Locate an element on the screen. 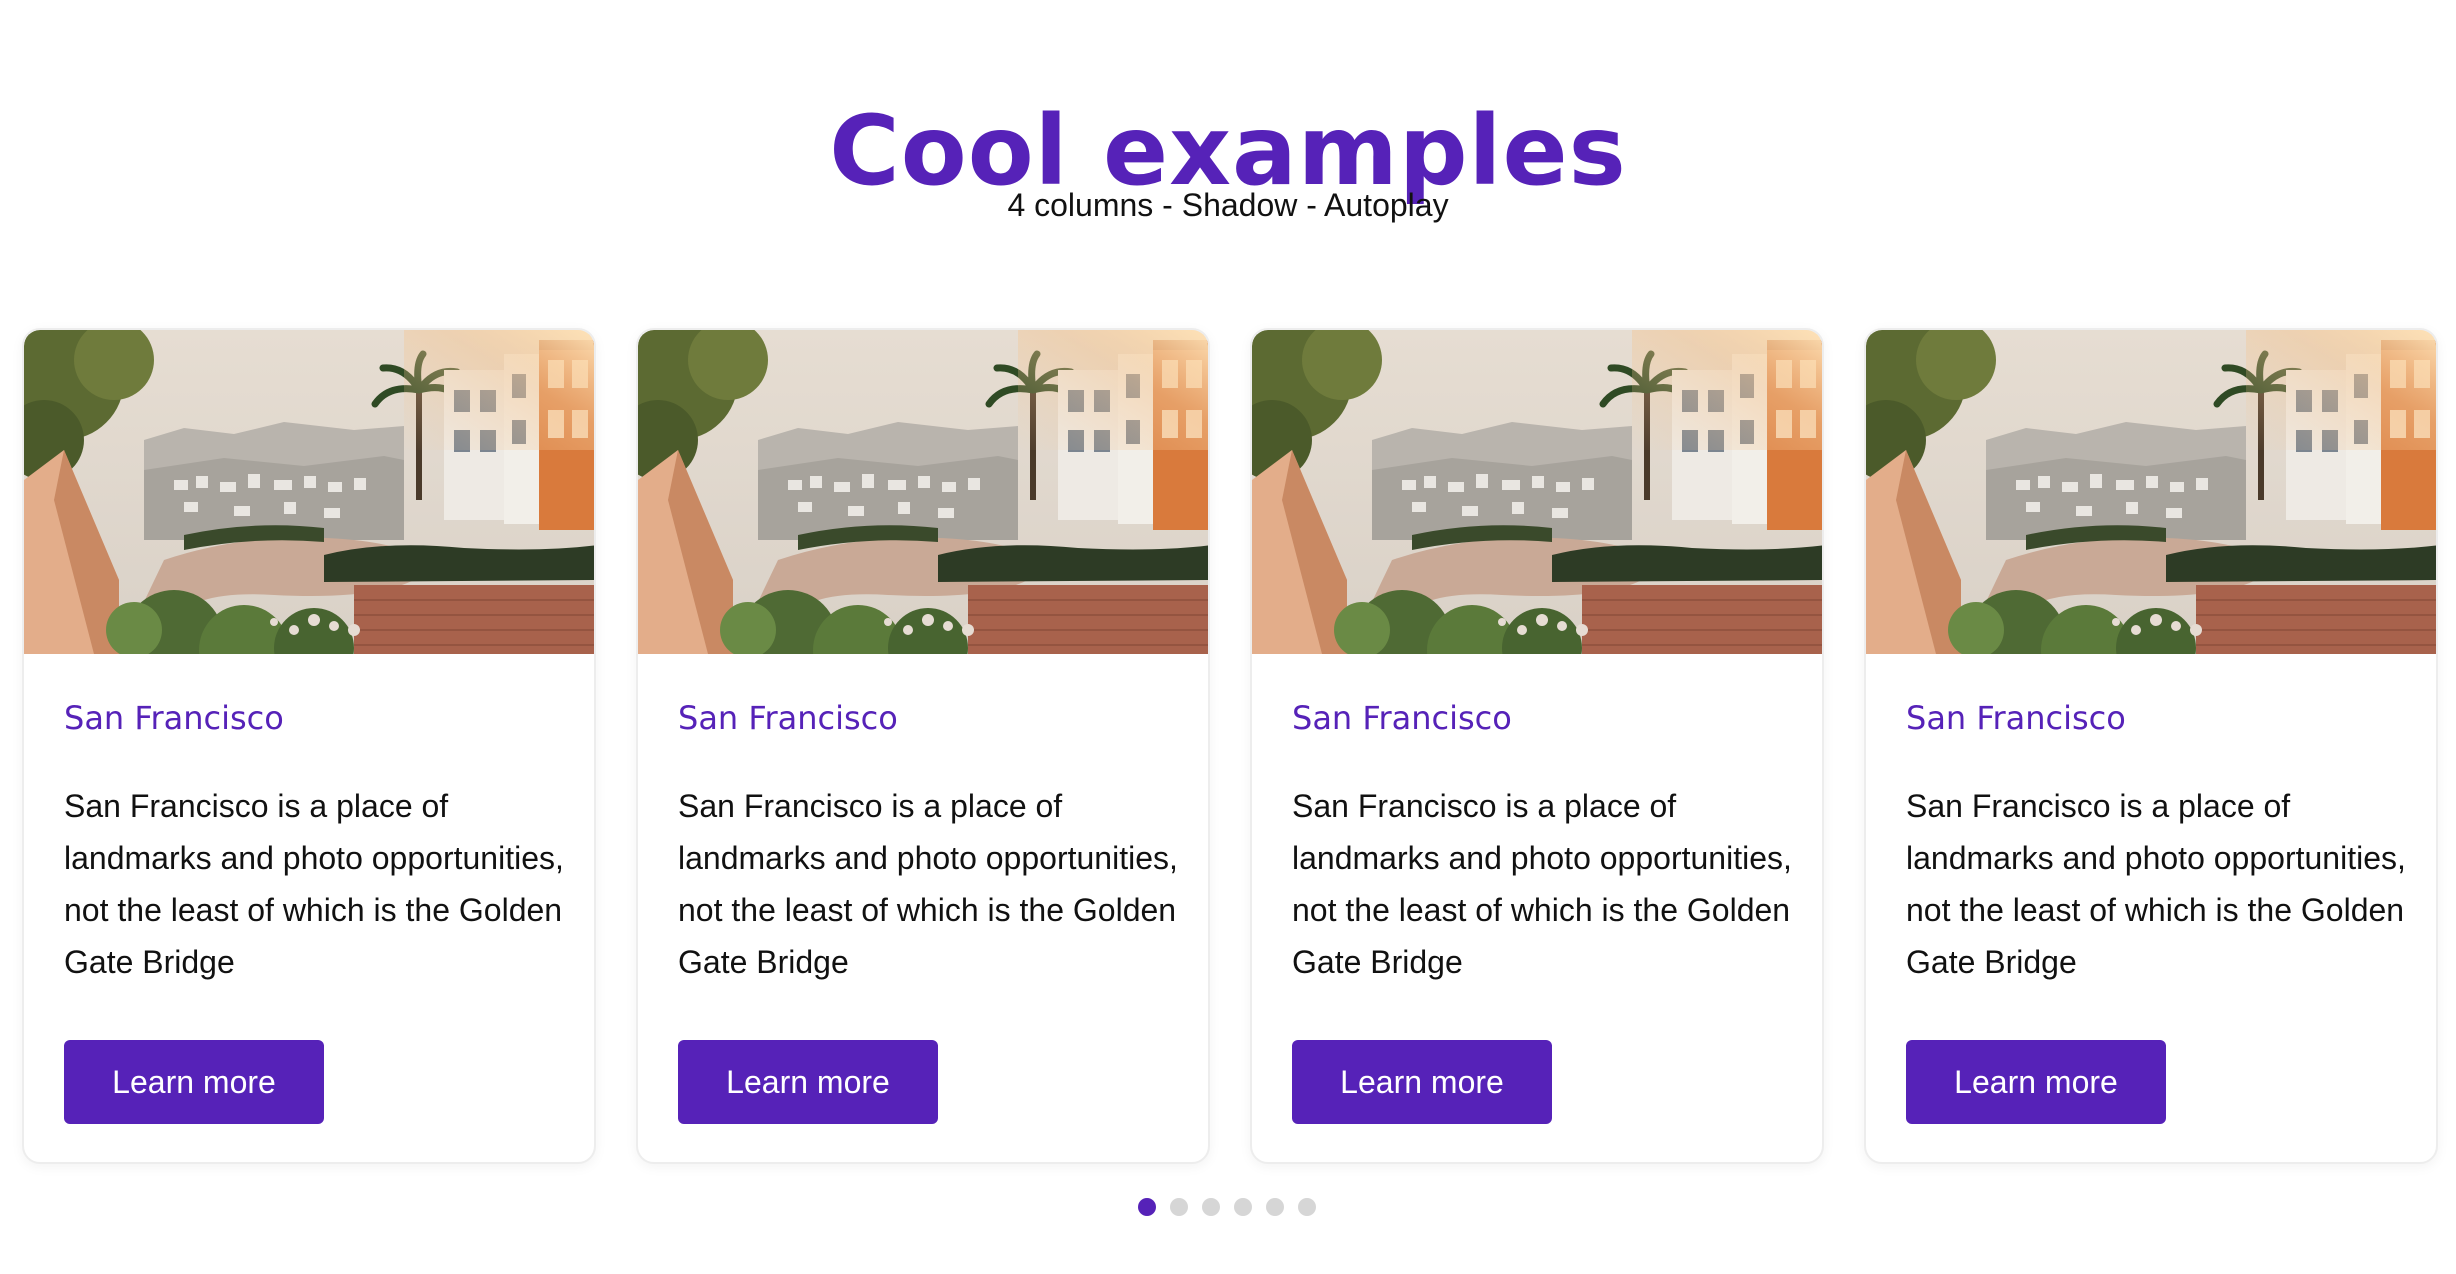 Image resolution: width=2456 pixels, height=1274 pixels. carousel-pagination is located at coordinates (1227, 1208).